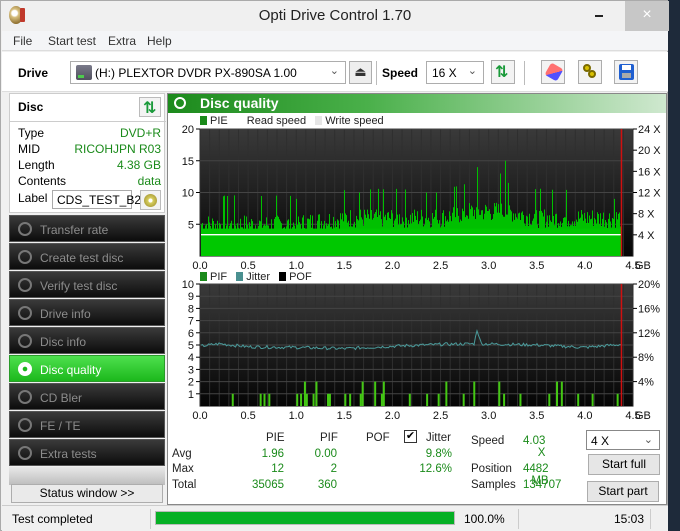 The image size is (680, 531). What do you see at coordinates (68, 454) in the screenshot?
I see `nav-label: Extra tests` at bounding box center [68, 454].